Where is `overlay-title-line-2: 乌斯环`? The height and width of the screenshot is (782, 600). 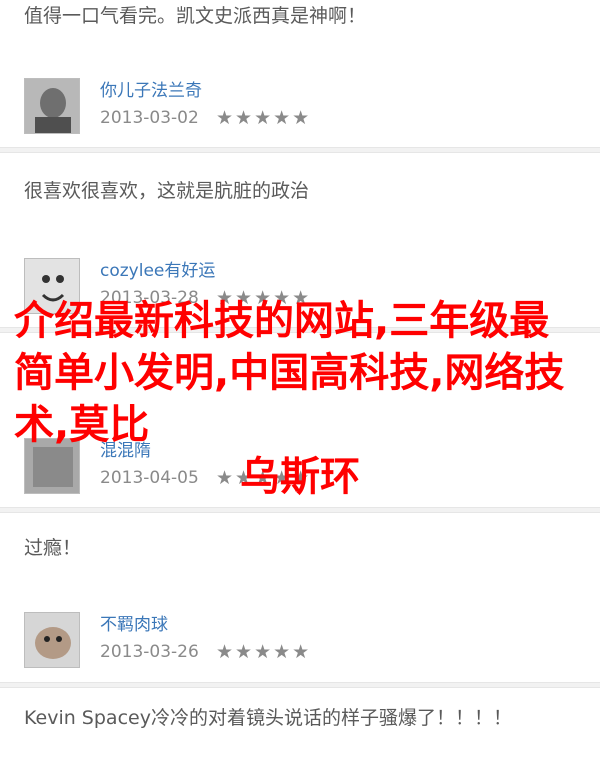 overlay-title-line-2: 乌斯环 is located at coordinates (300, 477).